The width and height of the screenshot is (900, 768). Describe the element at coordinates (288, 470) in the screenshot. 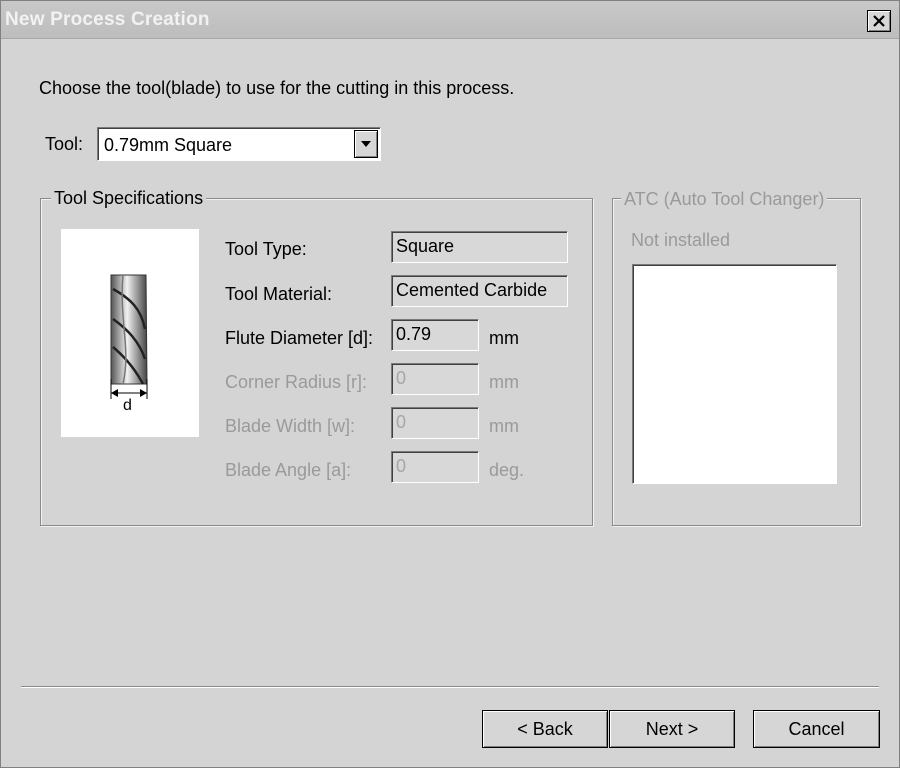

I see `blade-angle-label: Blade Angle [a]:` at that location.